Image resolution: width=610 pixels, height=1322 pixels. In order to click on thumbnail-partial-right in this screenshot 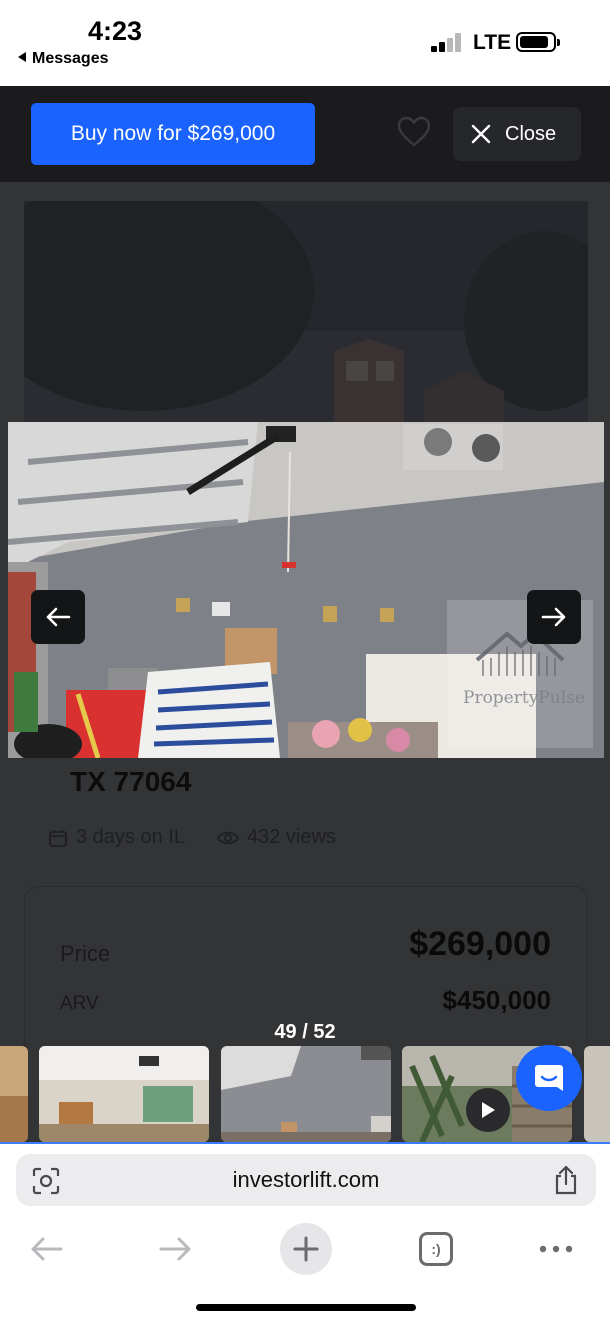, I will do `click(597, 1094)`.